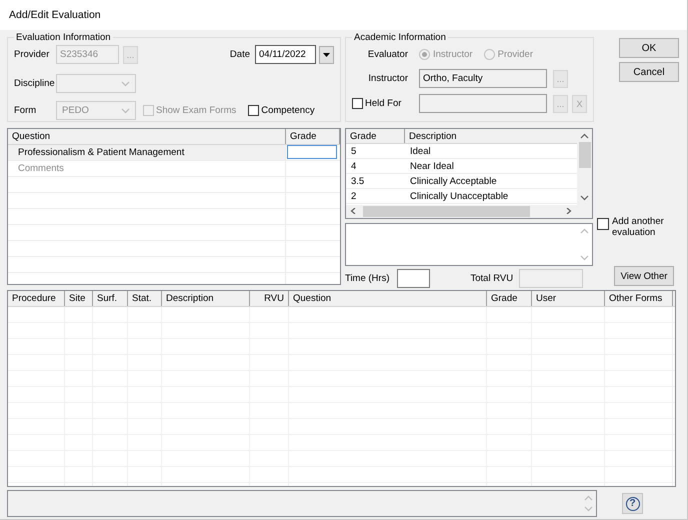 The height and width of the screenshot is (520, 688). Describe the element at coordinates (240, 54) in the screenshot. I see `field-label: Date` at that location.